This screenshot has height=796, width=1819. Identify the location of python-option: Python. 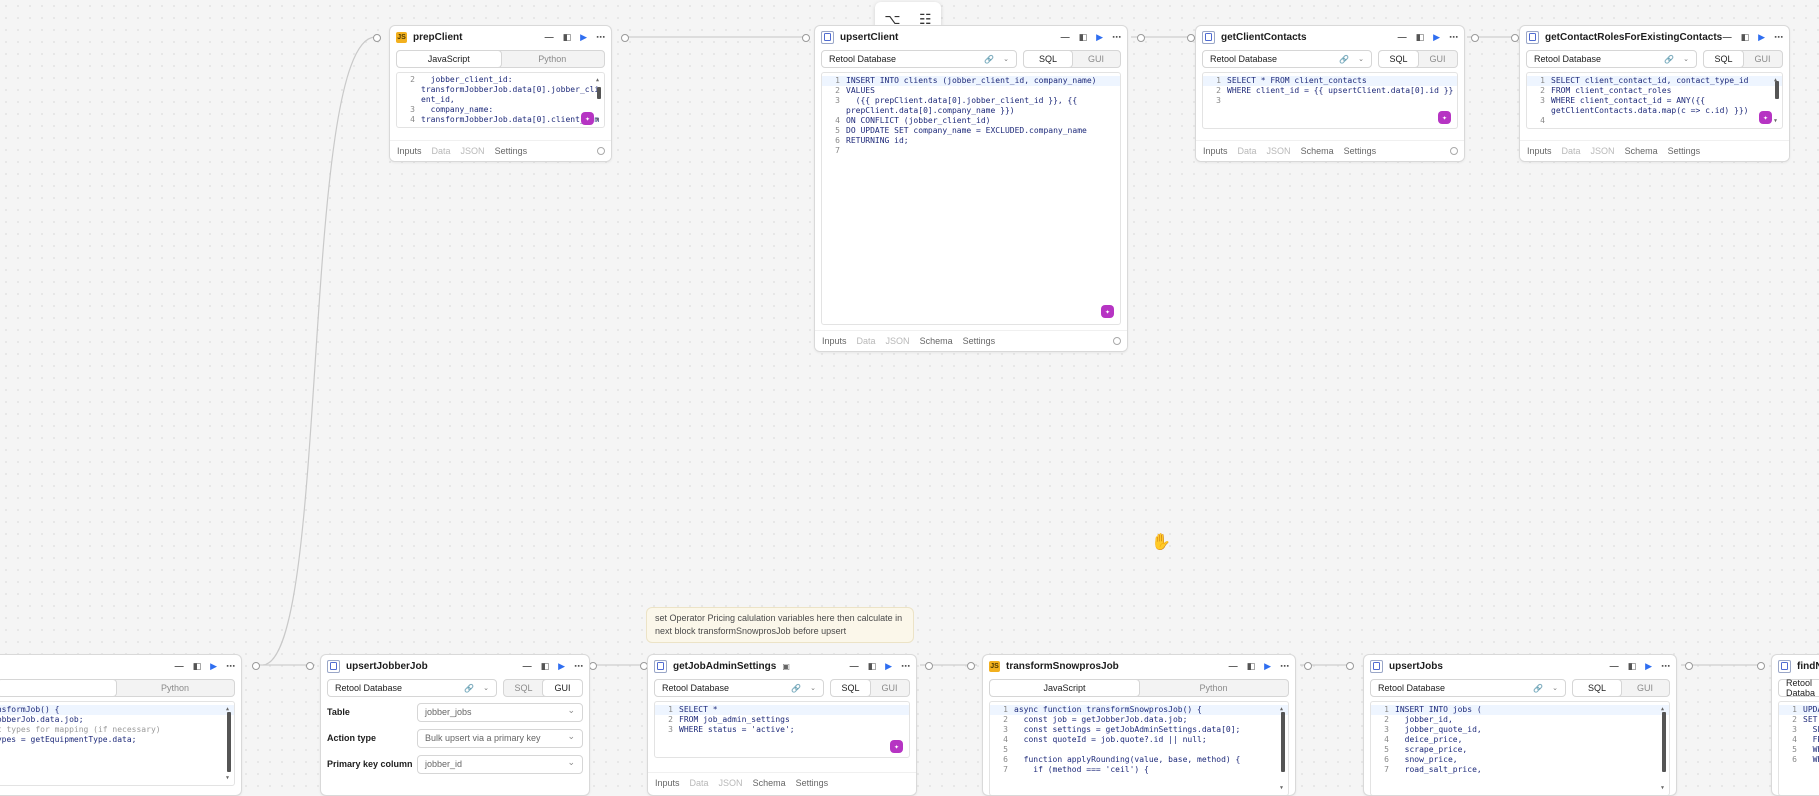
(553, 59).